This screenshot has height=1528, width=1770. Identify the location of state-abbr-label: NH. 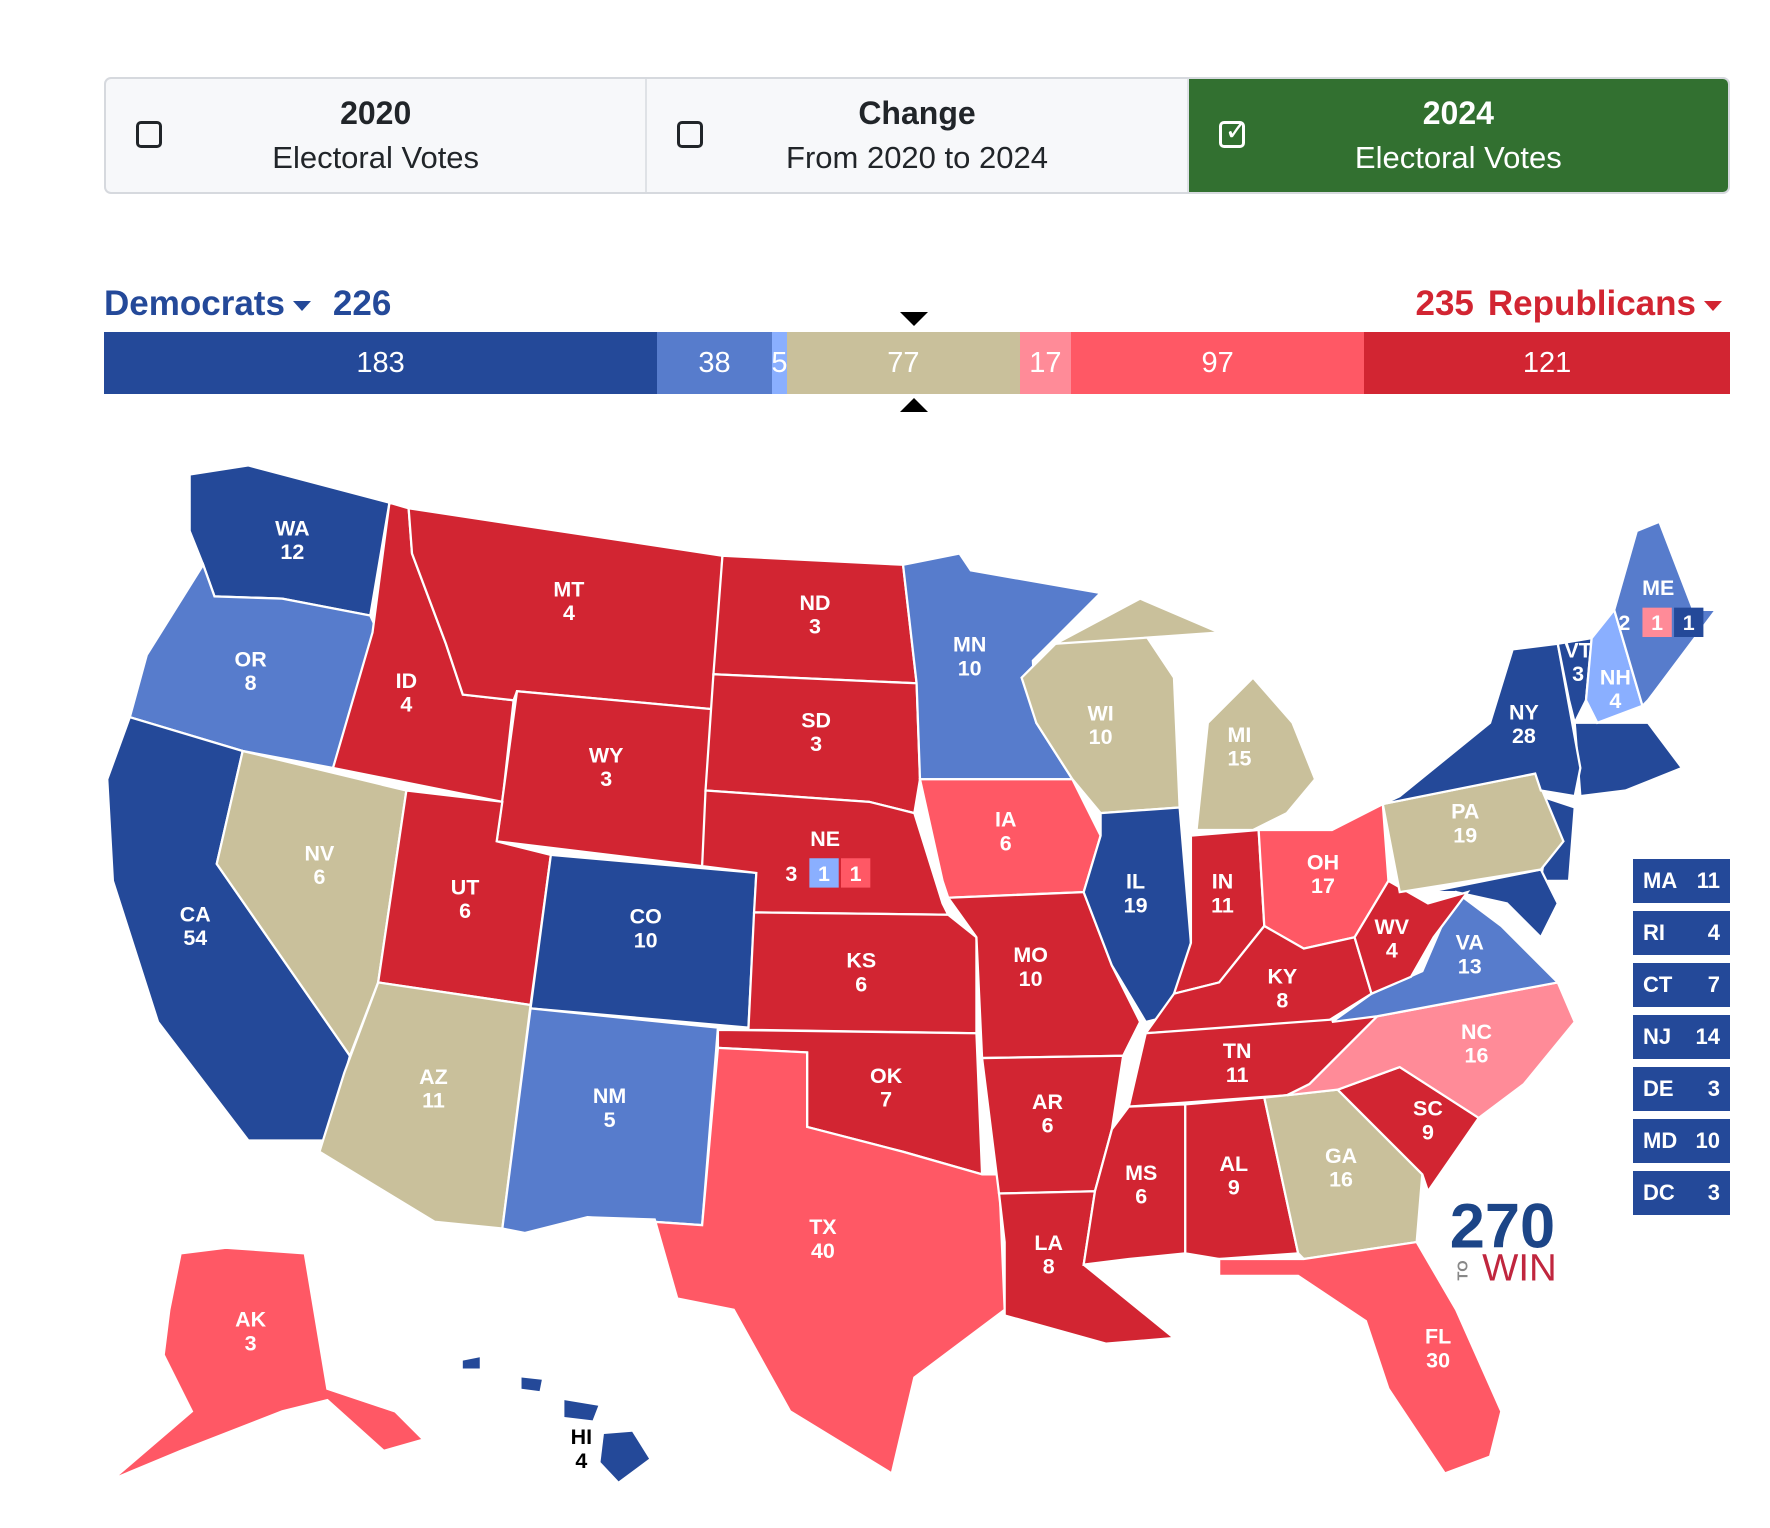
(1615, 677).